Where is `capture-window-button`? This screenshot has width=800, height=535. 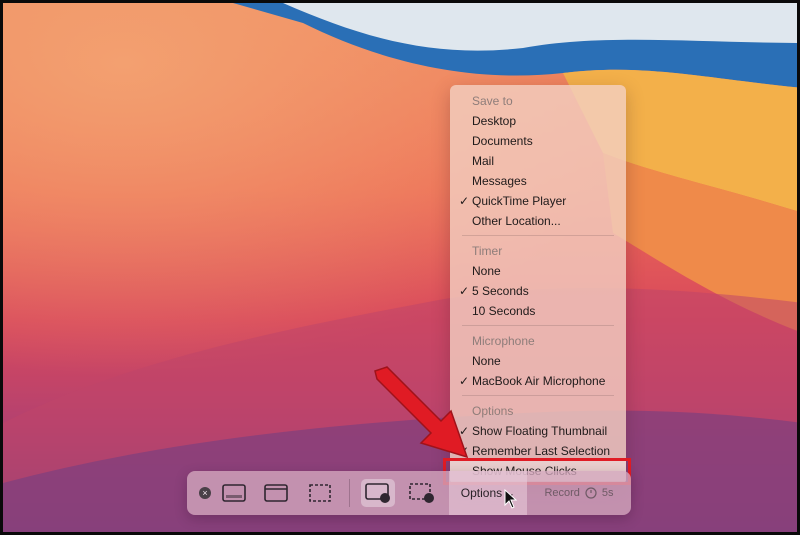
capture-window-button is located at coordinates (276, 493).